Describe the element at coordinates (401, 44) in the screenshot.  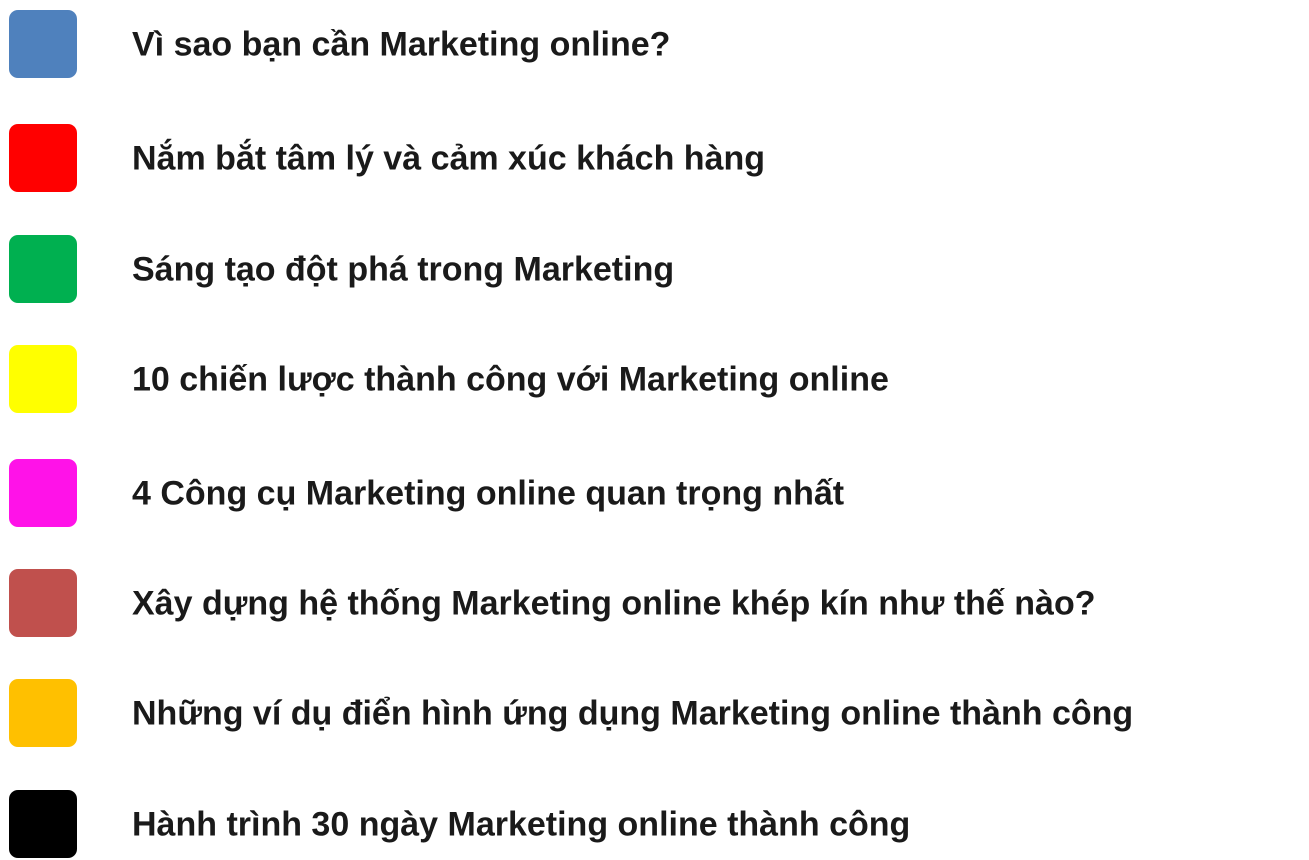
I see `item-label: Vì sao bạn cần Marketing online?` at that location.